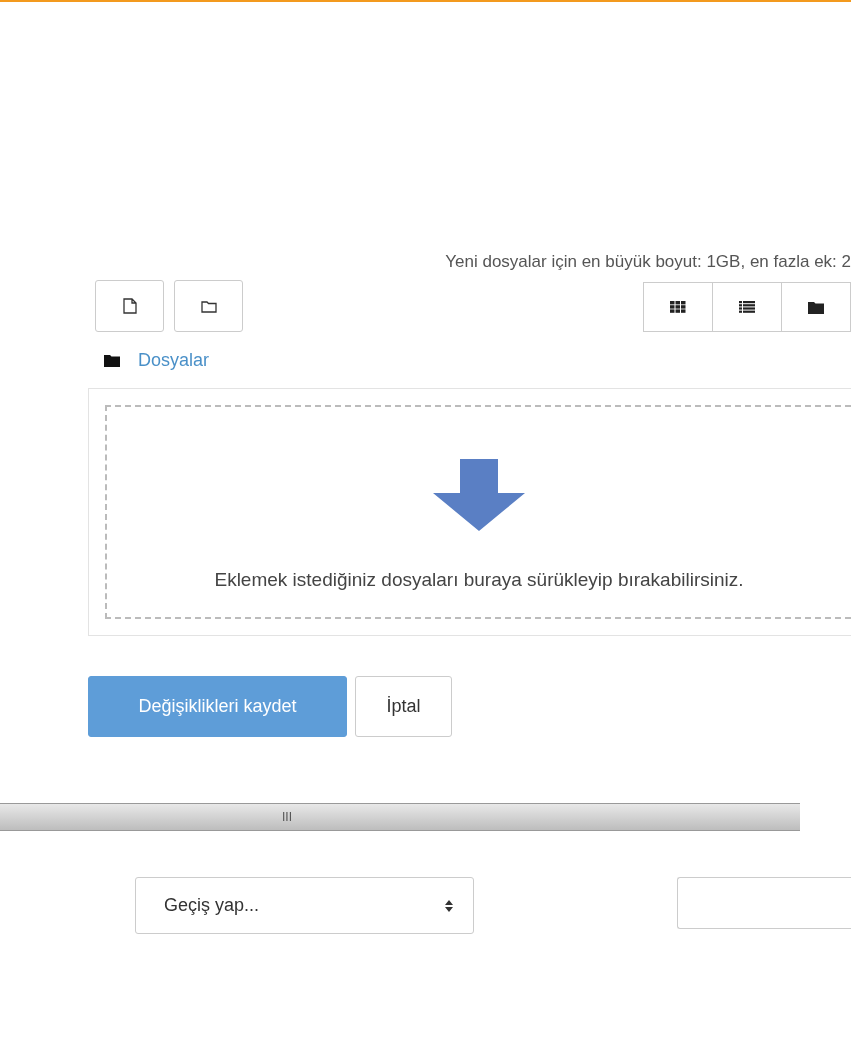 This screenshot has height=1039, width=851. I want to click on new-folder-button, so click(208, 306).